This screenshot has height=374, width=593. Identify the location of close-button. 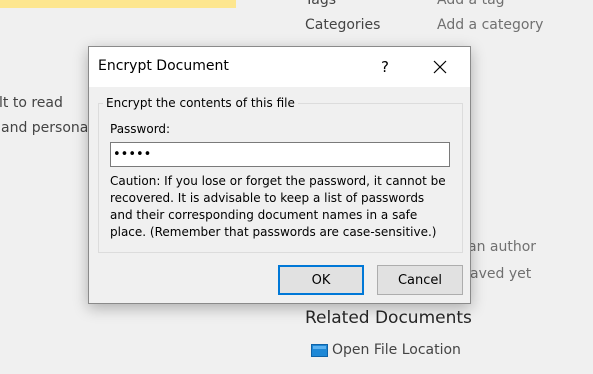
(440, 67).